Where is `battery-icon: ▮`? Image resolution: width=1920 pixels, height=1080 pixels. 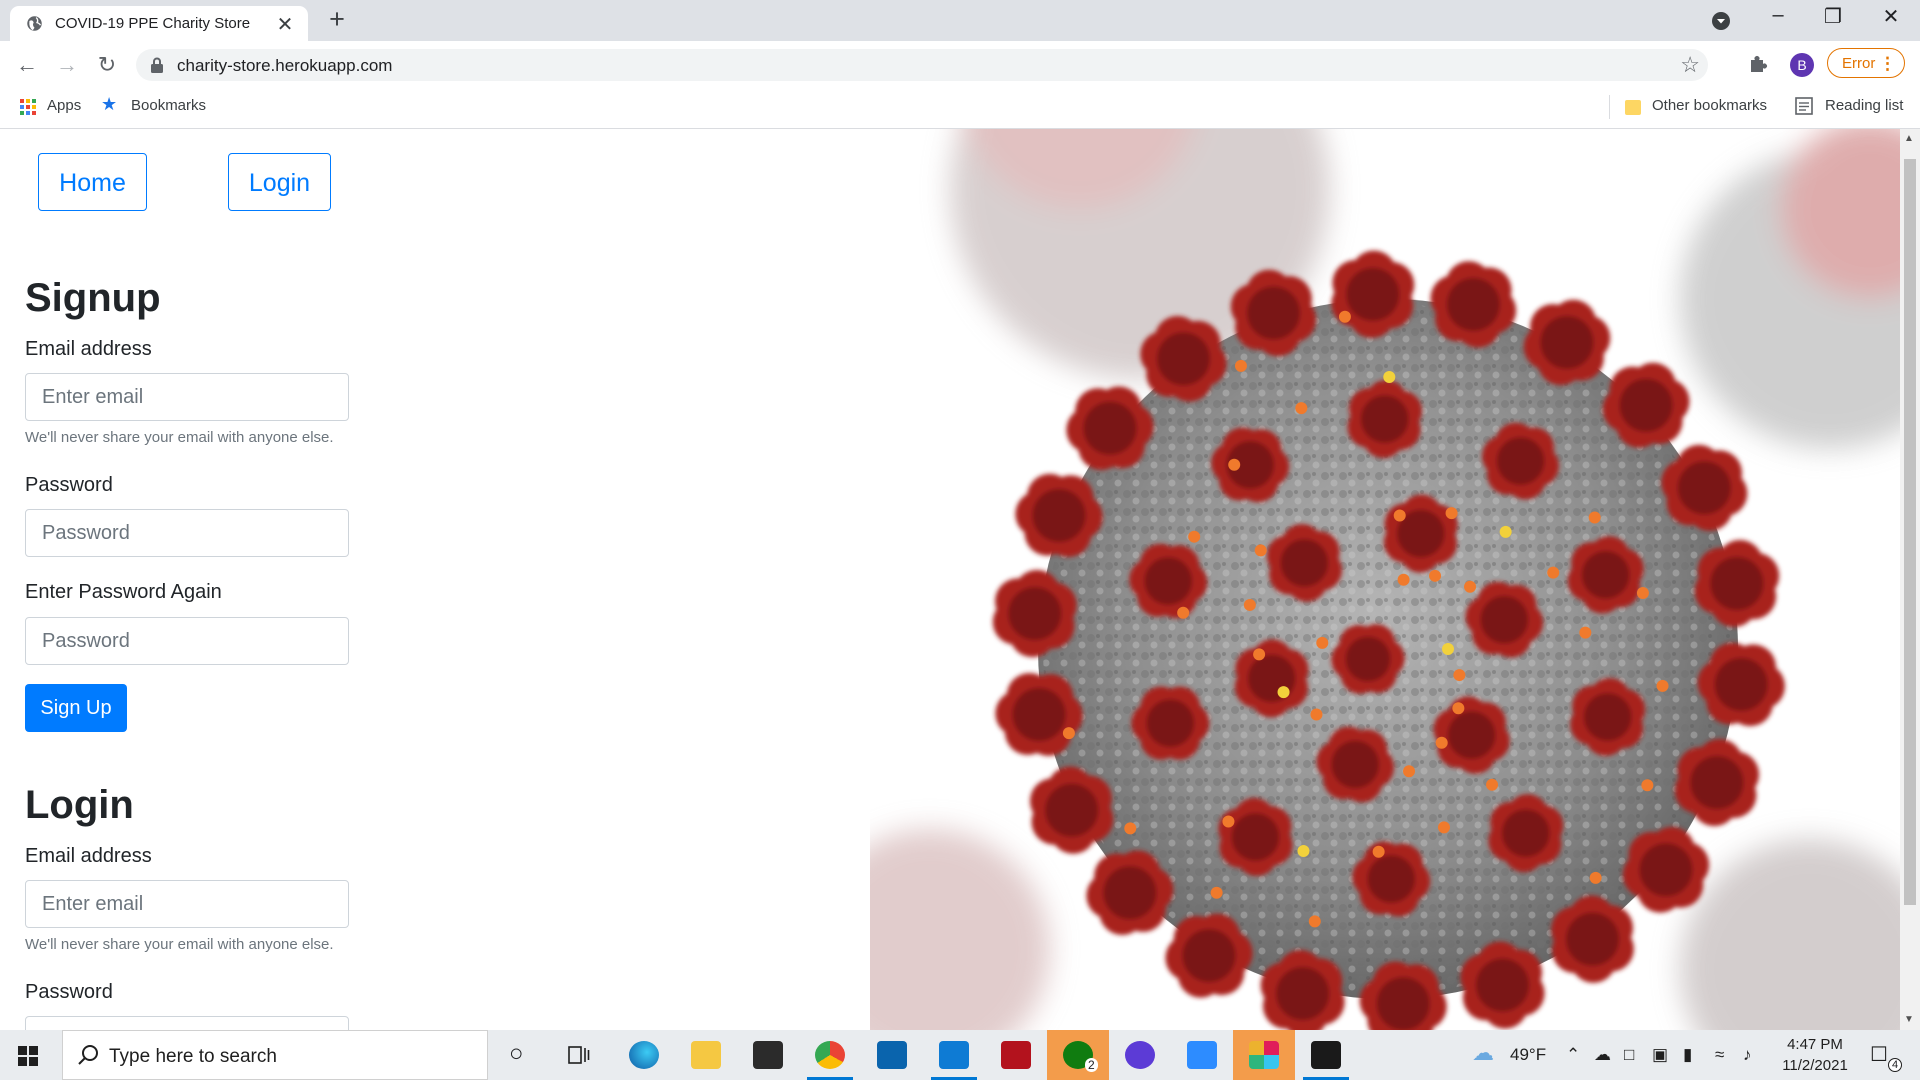 battery-icon: ▮ is located at coordinates (1687, 1055).